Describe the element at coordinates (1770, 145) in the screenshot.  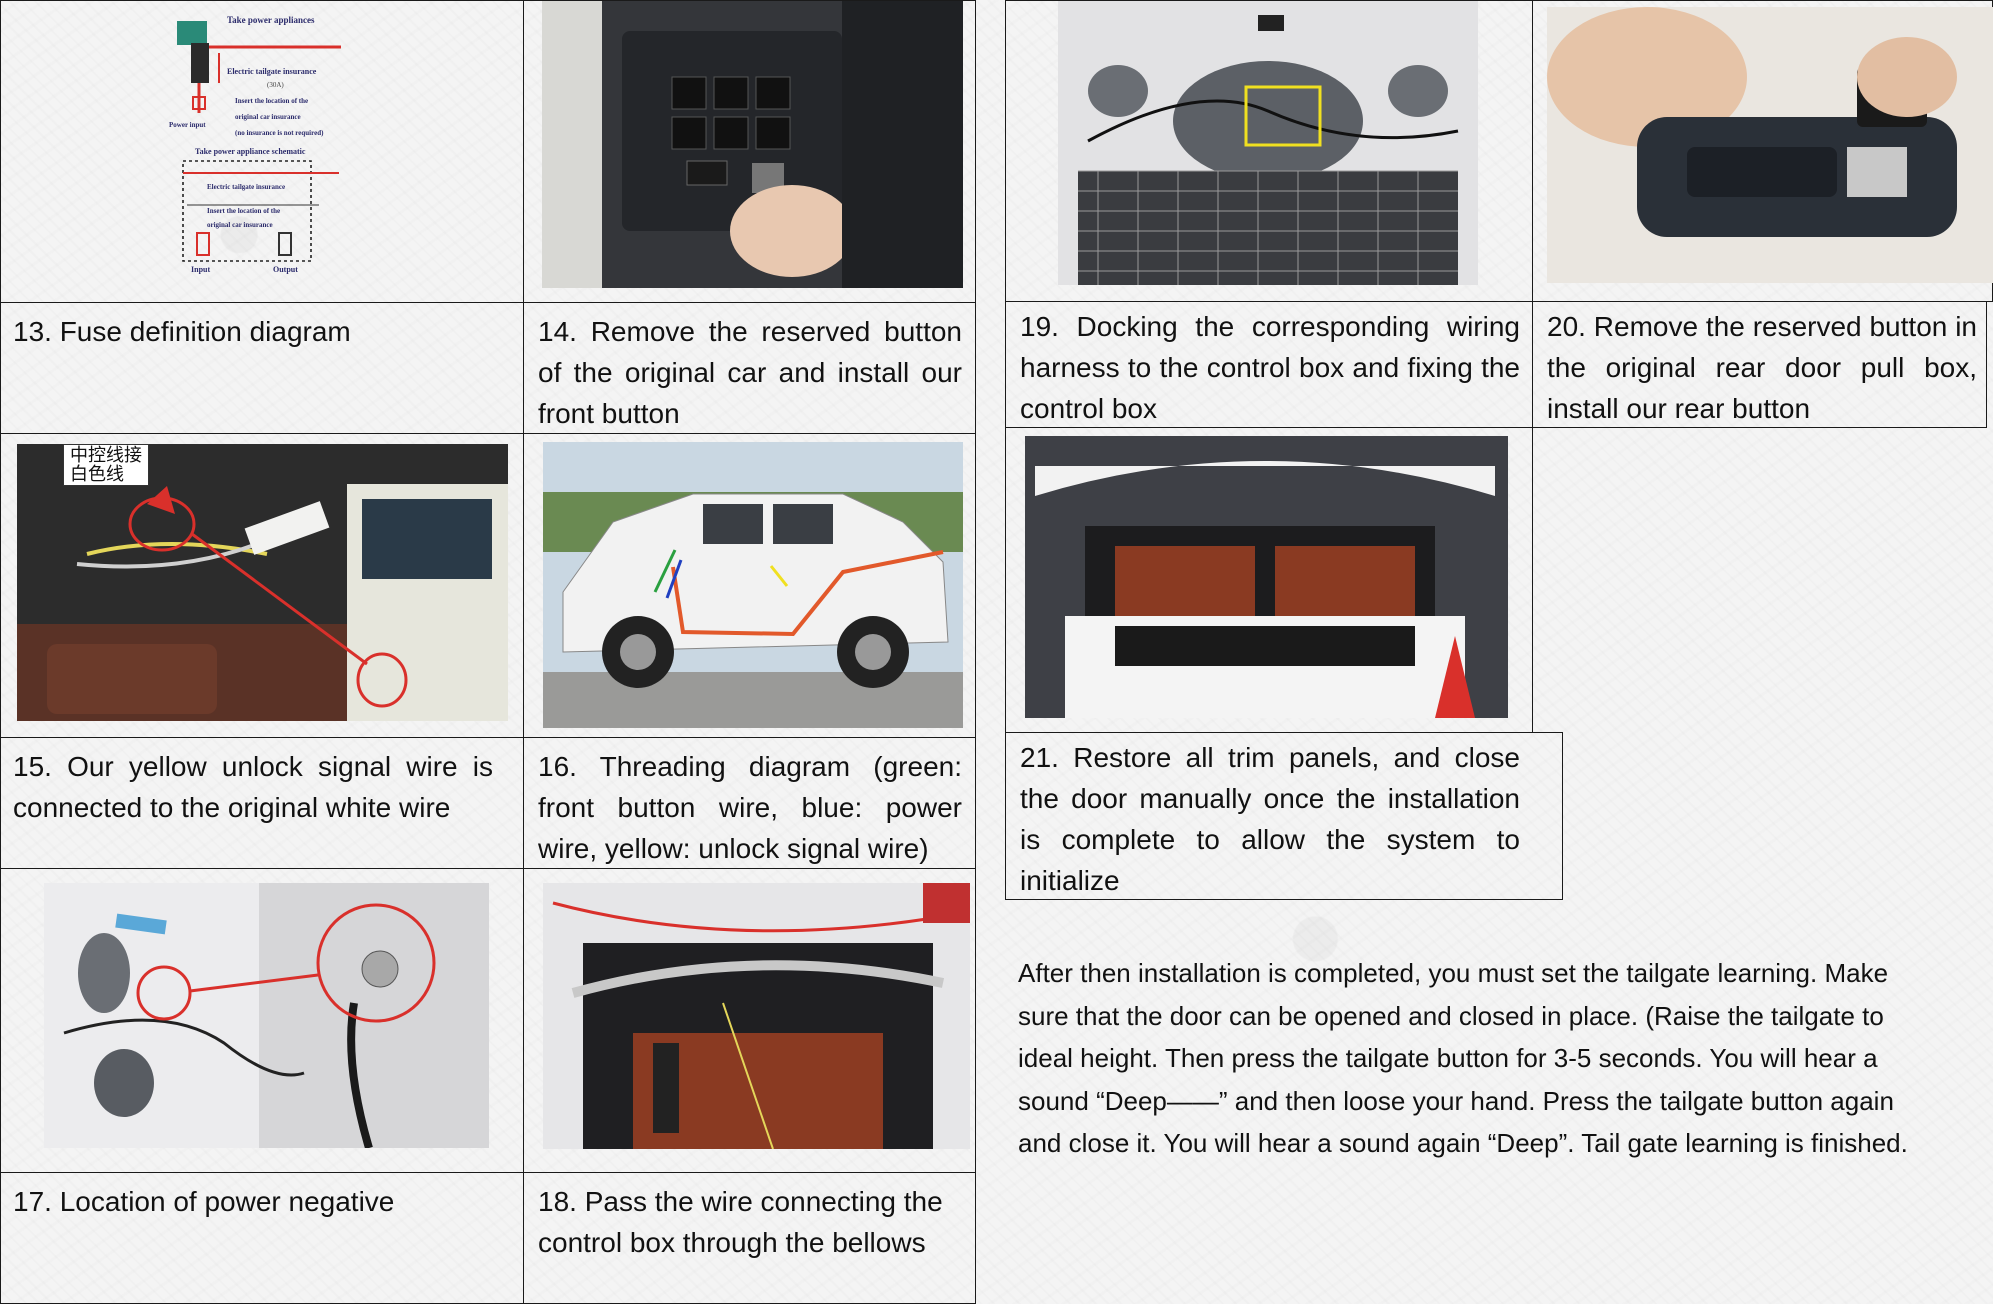
I see `photo-rear-door-pull-box` at that location.